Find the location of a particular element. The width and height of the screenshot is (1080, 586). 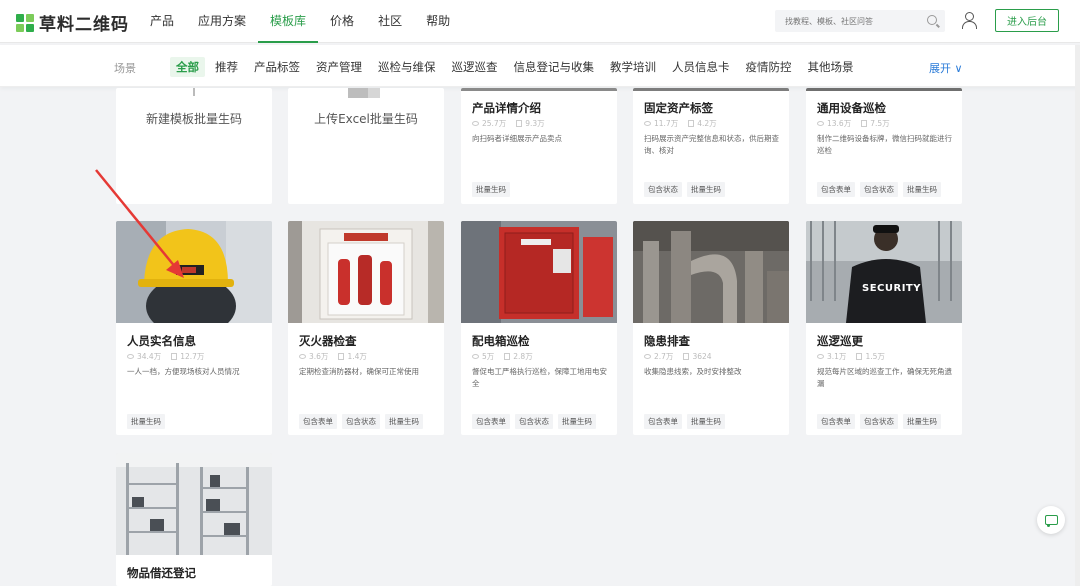

template-card-hazard-check: 隐患排查 2.7万 3624 收集隐患线索，及时安排整改 包含表单 批量生码 is located at coordinates (711, 328).